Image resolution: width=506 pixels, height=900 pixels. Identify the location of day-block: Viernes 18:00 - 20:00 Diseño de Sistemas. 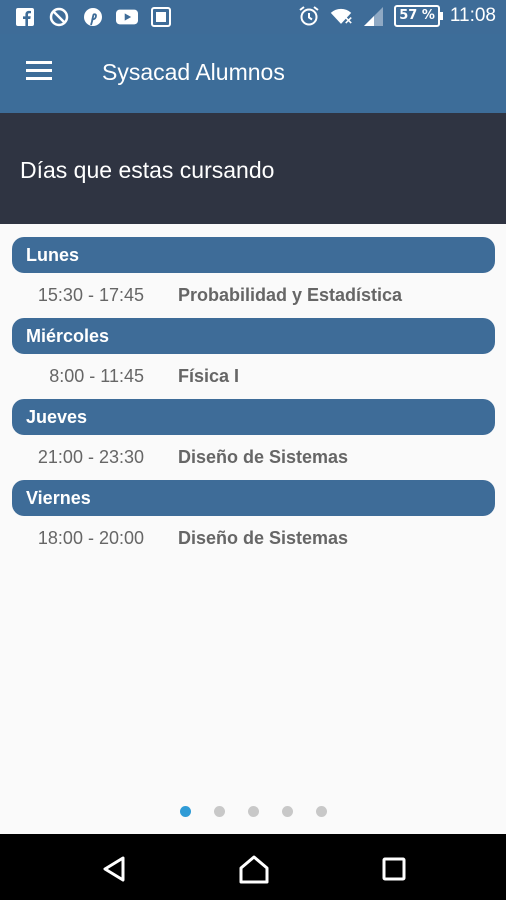
(253, 520).